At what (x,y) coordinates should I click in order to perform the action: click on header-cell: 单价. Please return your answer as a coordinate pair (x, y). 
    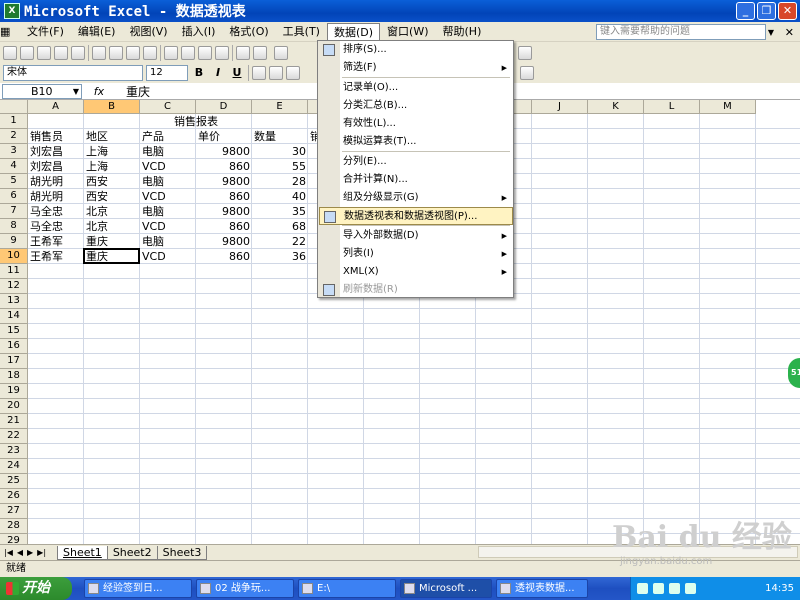
    Looking at the image, I should click on (224, 136).